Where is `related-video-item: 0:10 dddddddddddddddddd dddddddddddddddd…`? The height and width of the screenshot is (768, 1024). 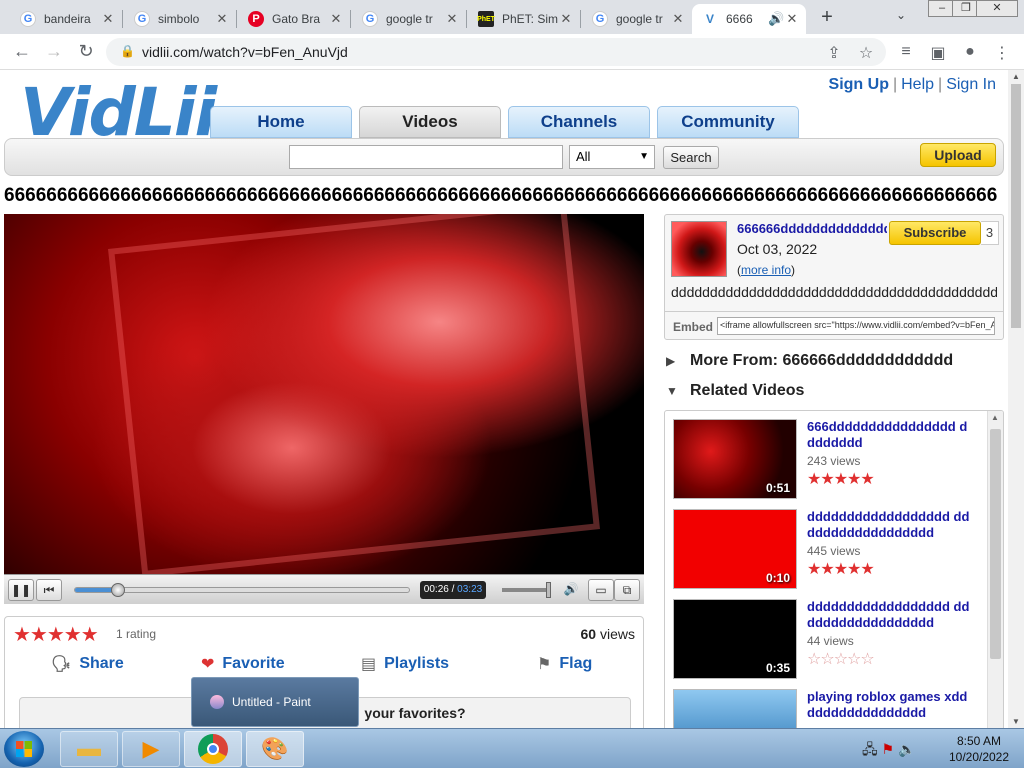
related-video-item: 0:10 dddddddddddddddddd dddddddddddddddd… is located at coordinates (828, 550).